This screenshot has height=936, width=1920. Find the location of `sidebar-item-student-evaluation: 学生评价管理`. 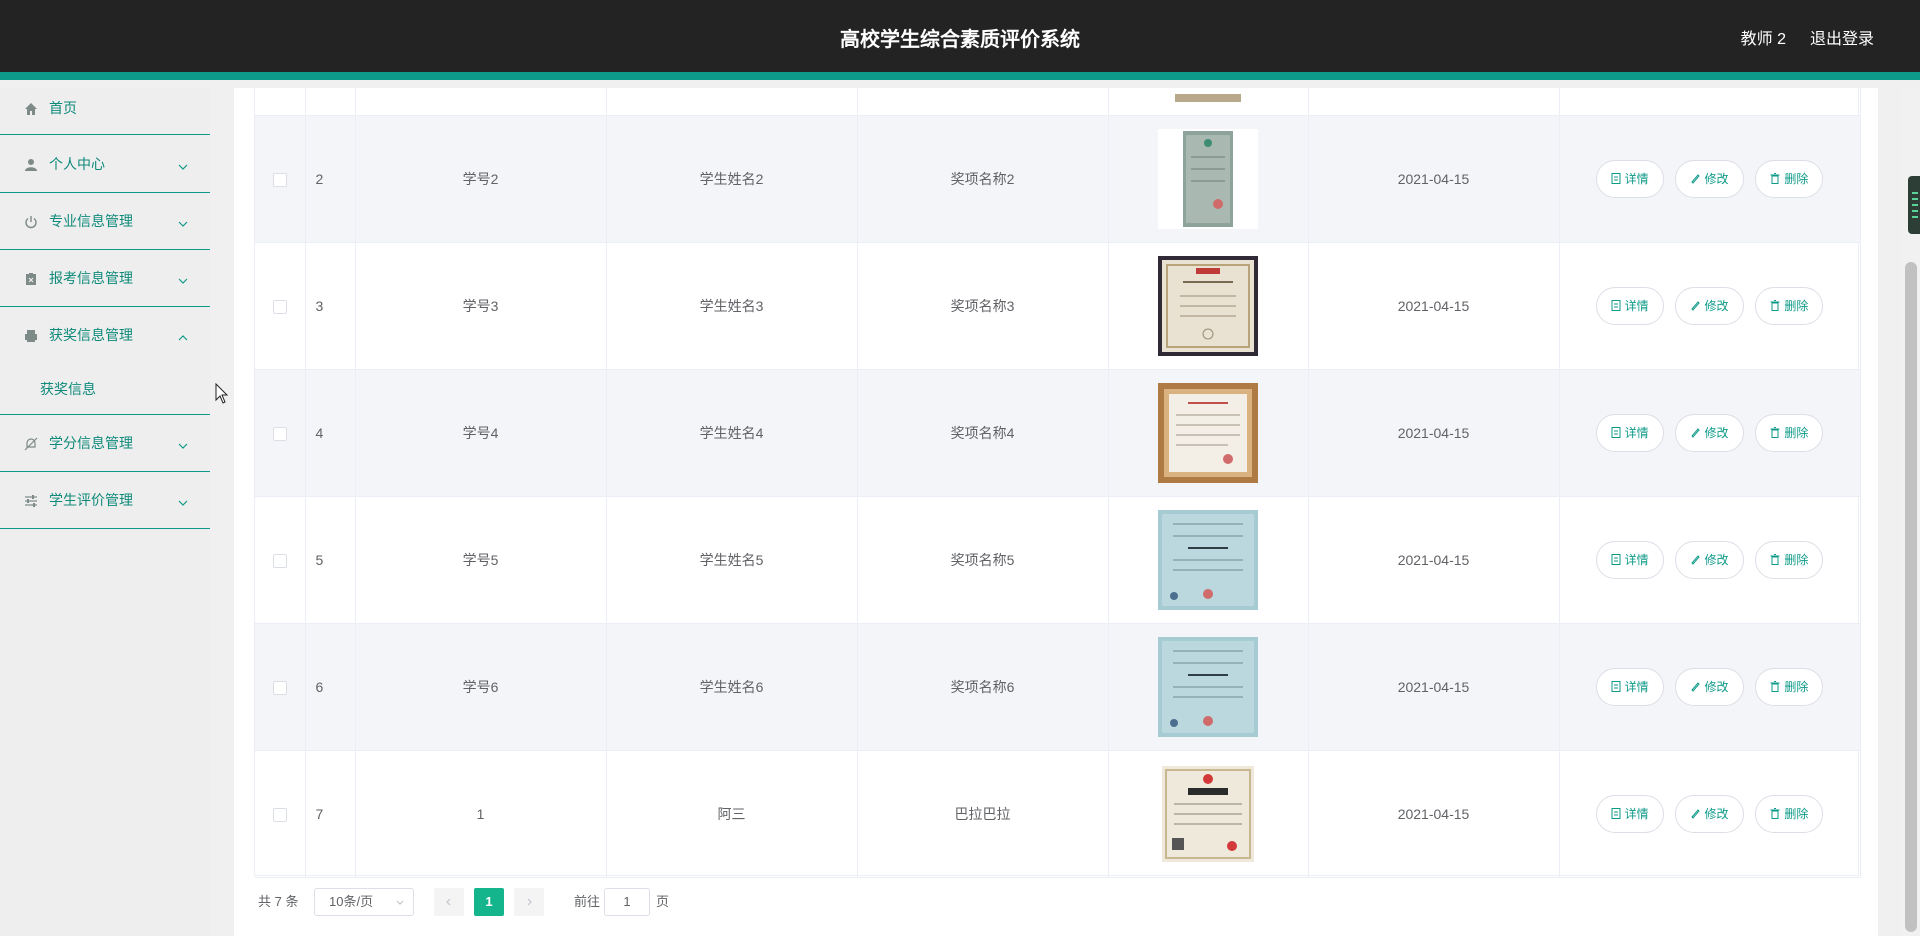

sidebar-item-student-evaluation: 学生评价管理 is located at coordinates (105, 500).